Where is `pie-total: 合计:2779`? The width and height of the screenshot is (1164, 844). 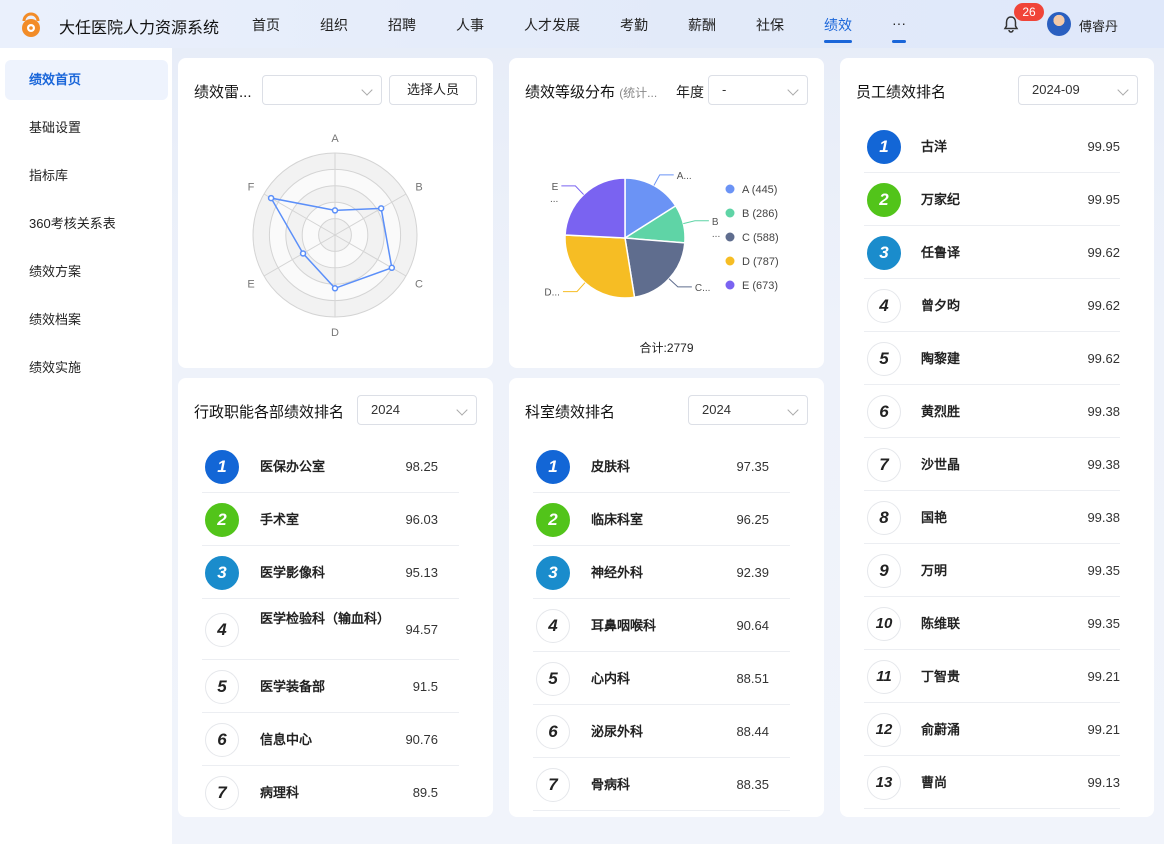
pie-total: 合计:2779 is located at coordinates (666, 348).